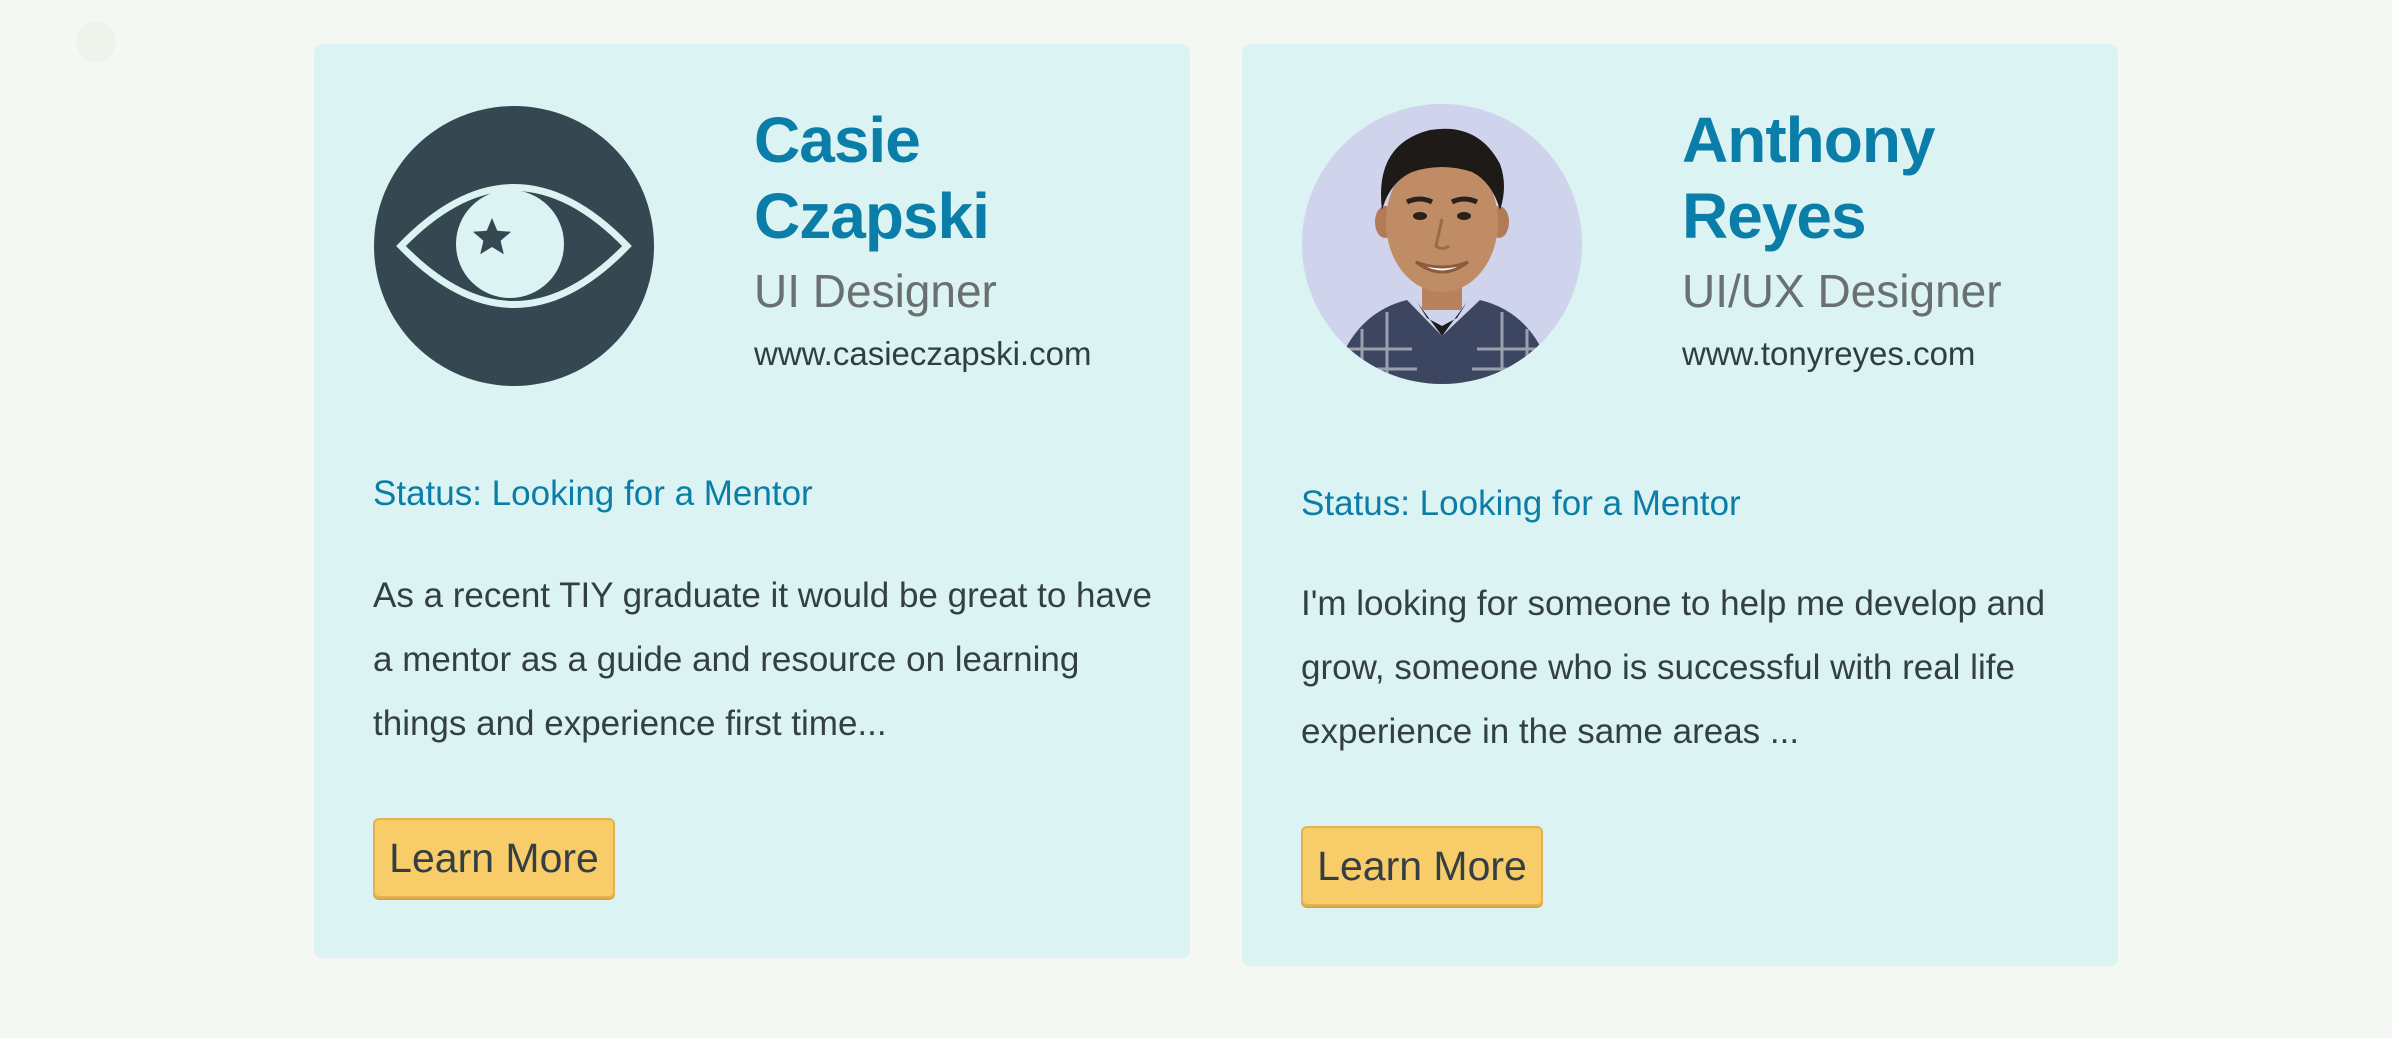 The image size is (2392, 1038). Describe the element at coordinates (872, 178) in the screenshot. I see `person-name: Casie Czapski` at that location.